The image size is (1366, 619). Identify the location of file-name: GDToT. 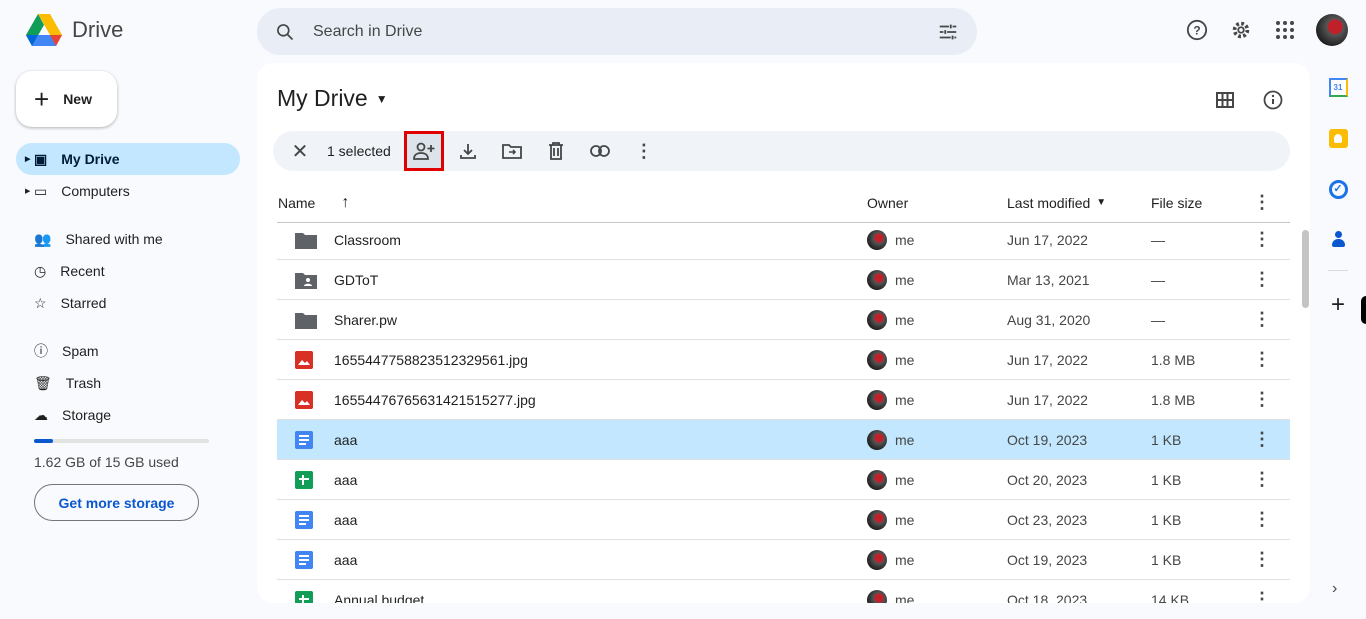
(356, 279).